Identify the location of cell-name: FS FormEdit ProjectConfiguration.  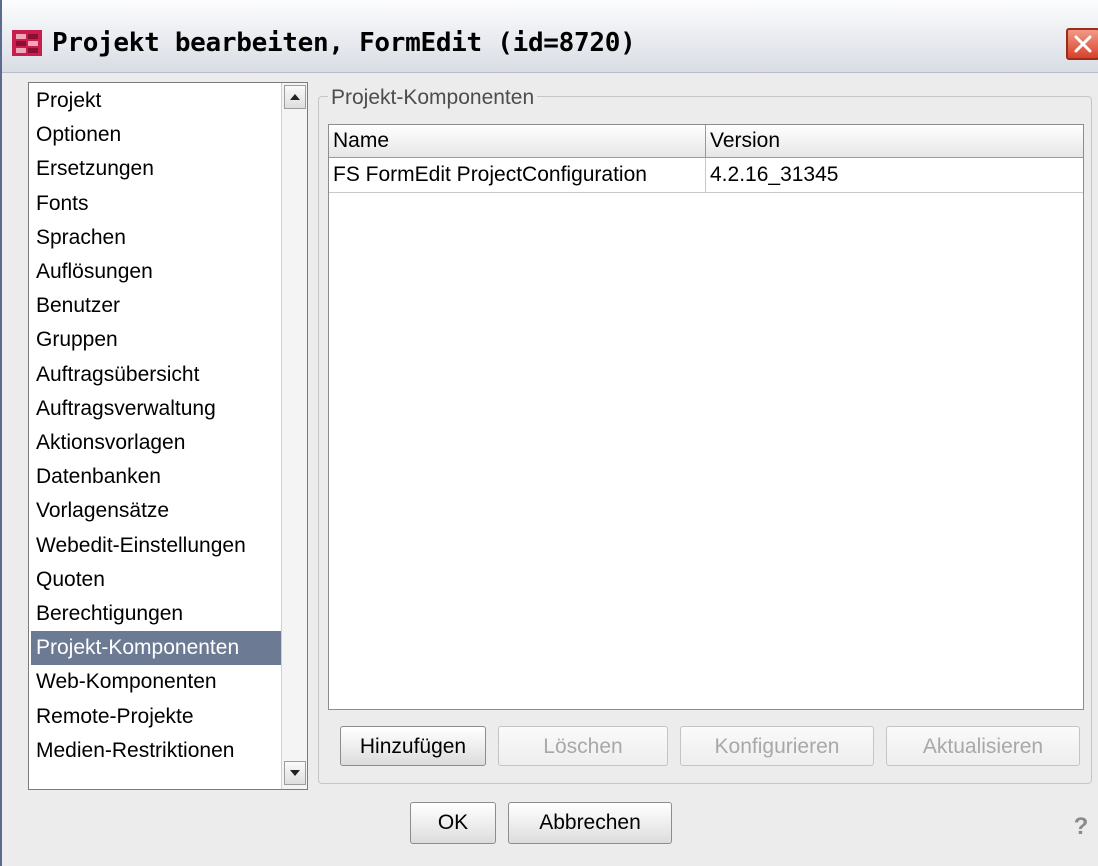
(517, 175).